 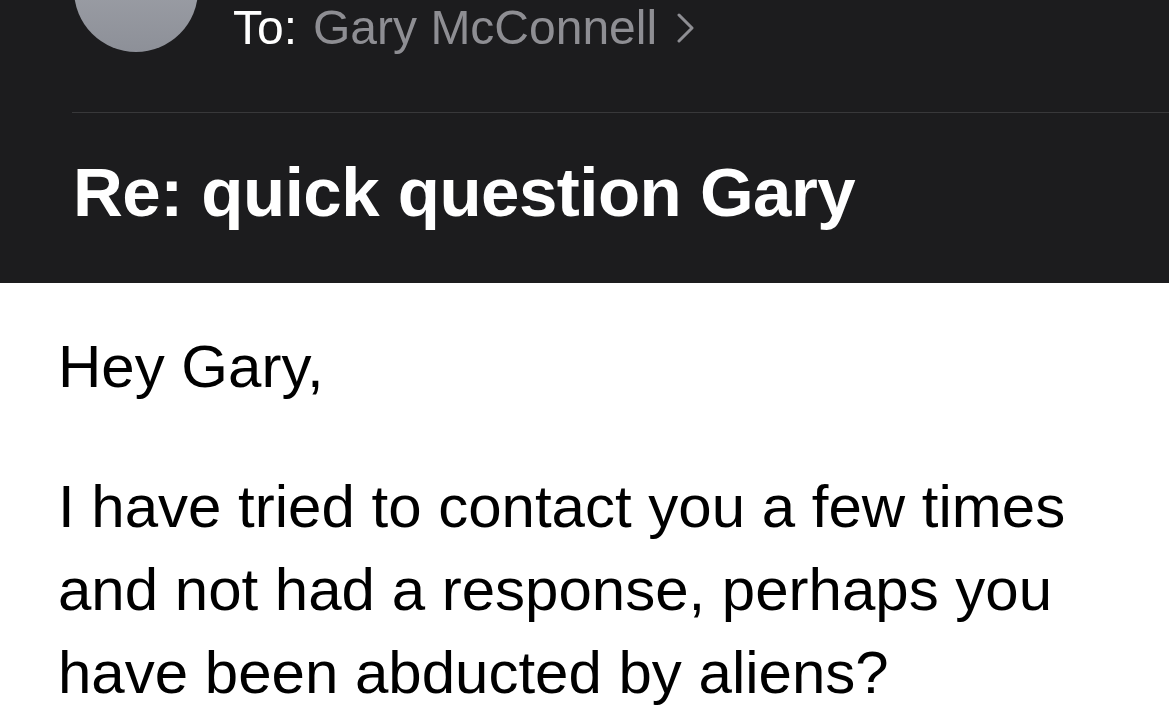 I want to click on to-label: To:, so click(x=265, y=28).